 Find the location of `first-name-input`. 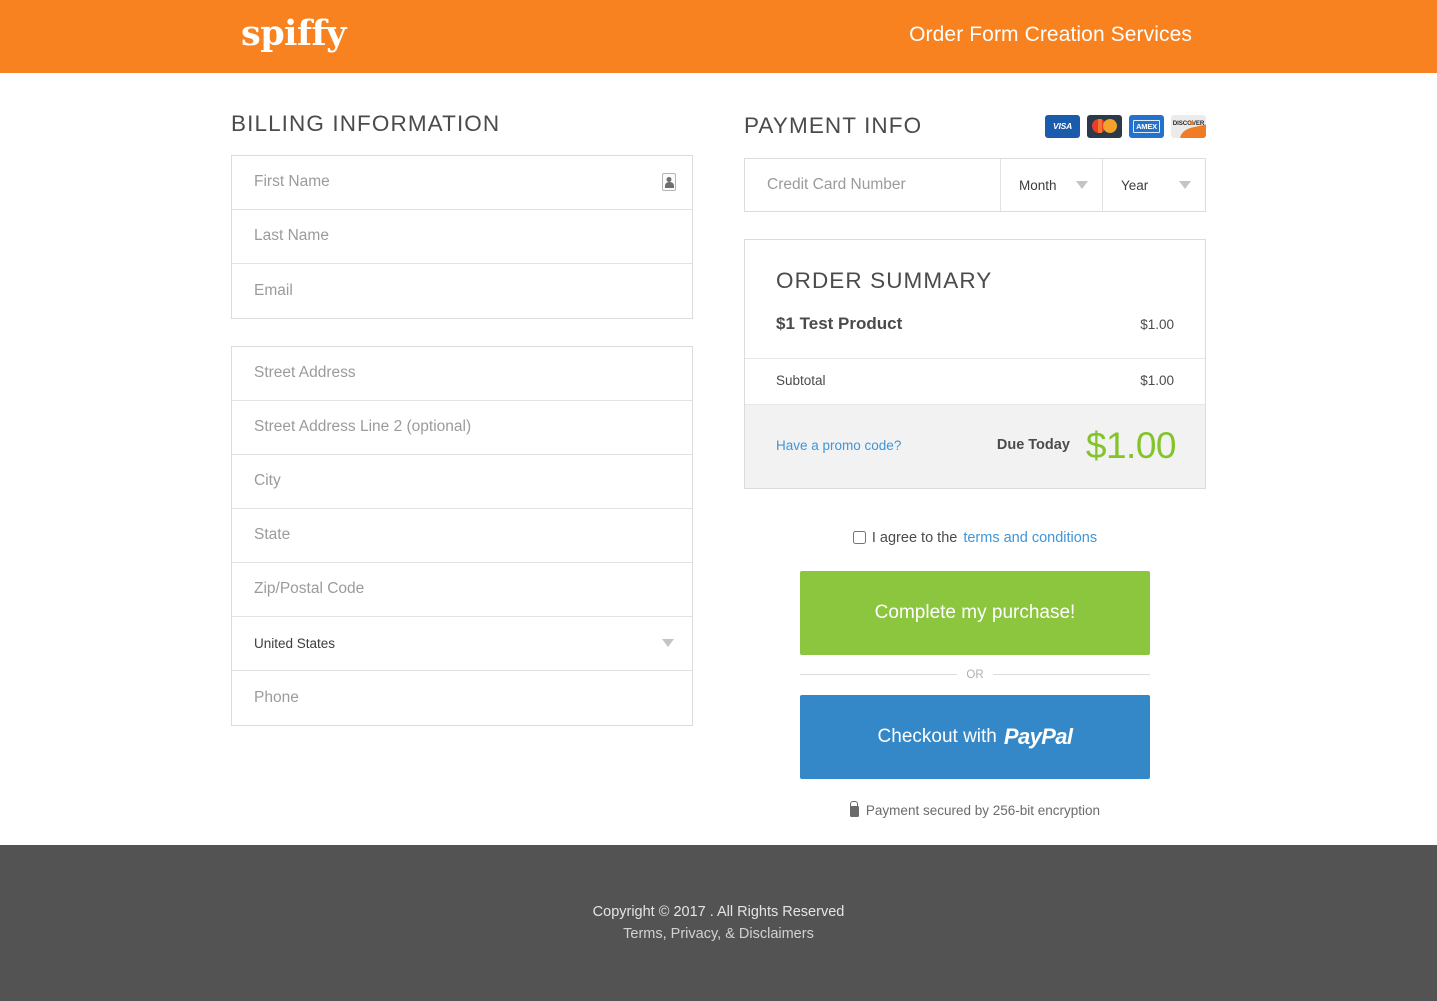

first-name-input is located at coordinates (462, 182).